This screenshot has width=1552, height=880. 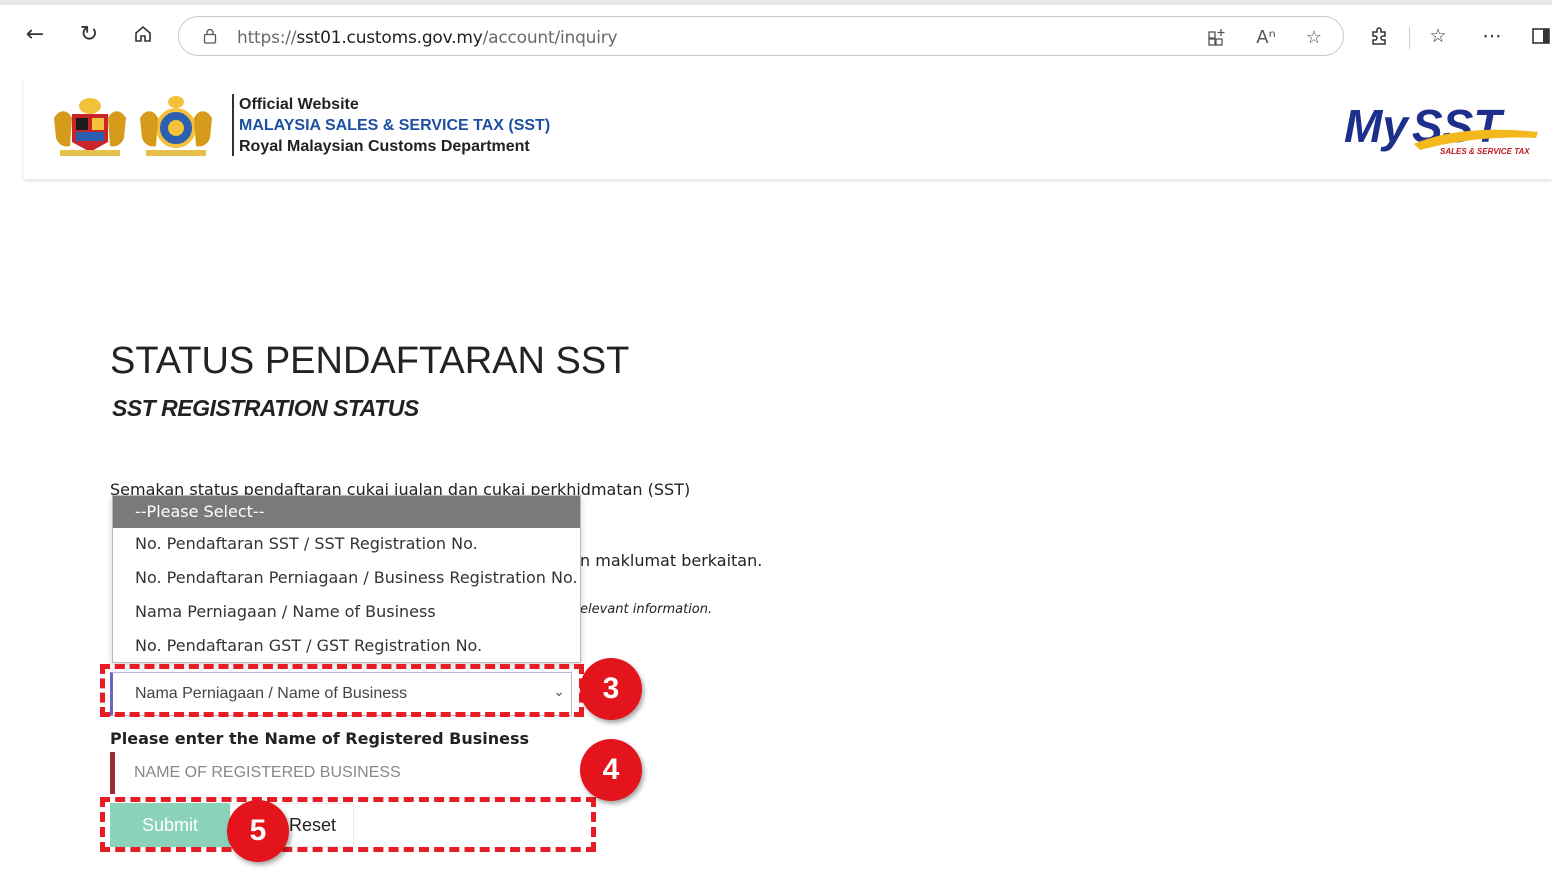 What do you see at coordinates (265, 408) in the screenshot?
I see `page-subtitle: SST REGISTRATION STATUS` at bounding box center [265, 408].